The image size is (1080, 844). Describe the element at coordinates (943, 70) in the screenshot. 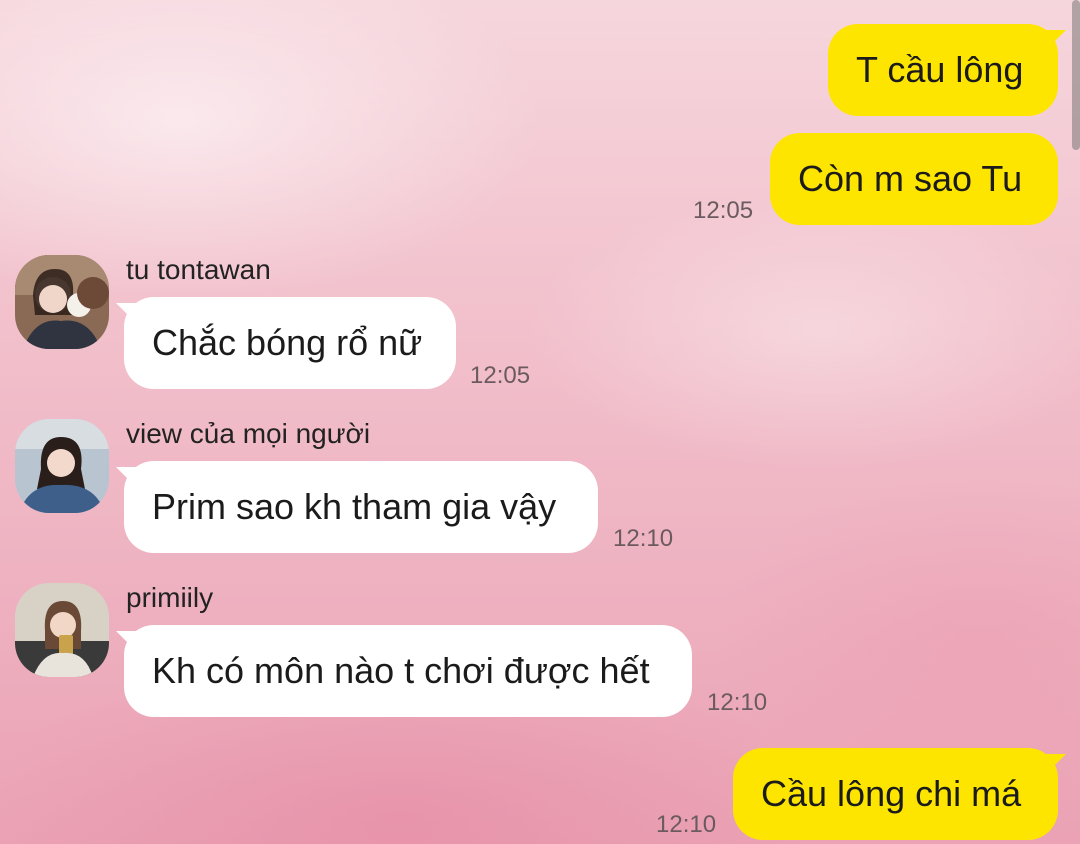

I see `message-bubble-outgoing: T cầu lông` at that location.